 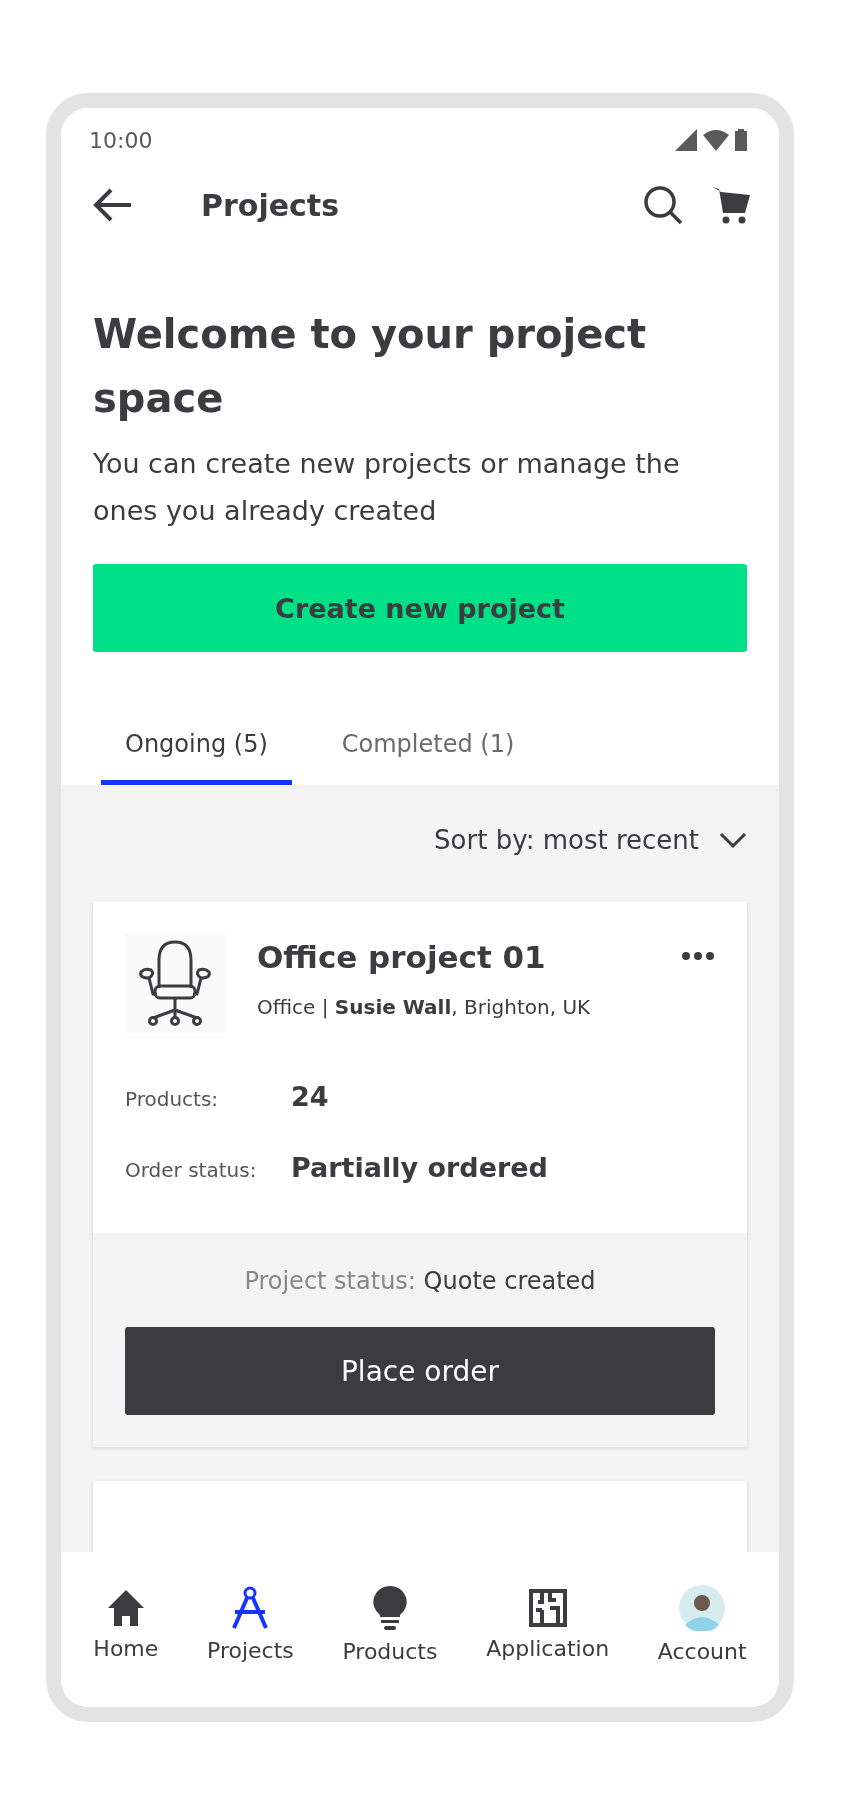 What do you see at coordinates (126, 1624) in the screenshot?
I see `nav-item: Home` at bounding box center [126, 1624].